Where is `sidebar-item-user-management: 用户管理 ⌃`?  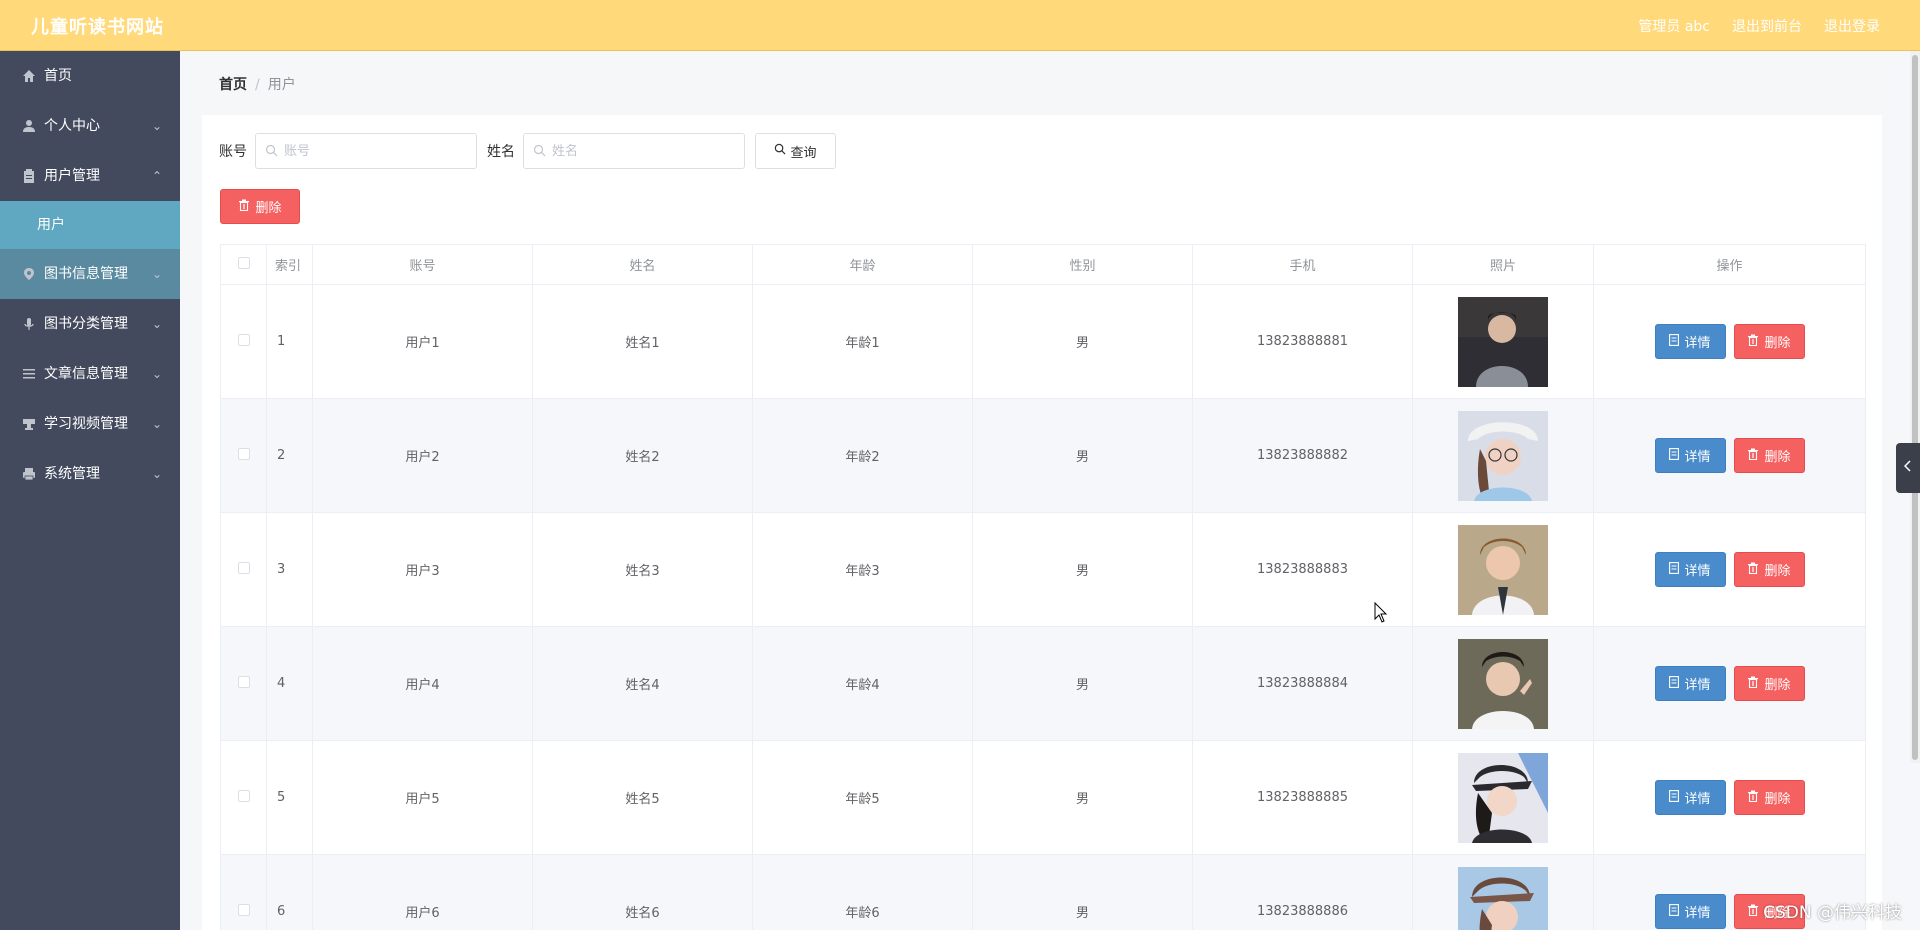
sidebar-item-user-management: 用户管理 ⌃ is located at coordinates (90, 176).